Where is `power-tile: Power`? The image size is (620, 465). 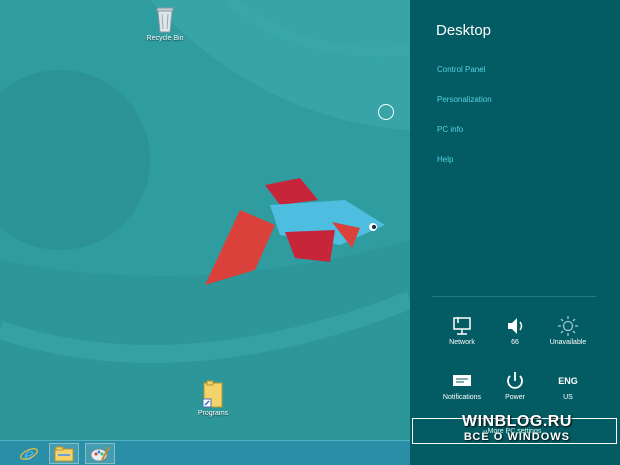 power-tile: Power is located at coordinates (515, 385).